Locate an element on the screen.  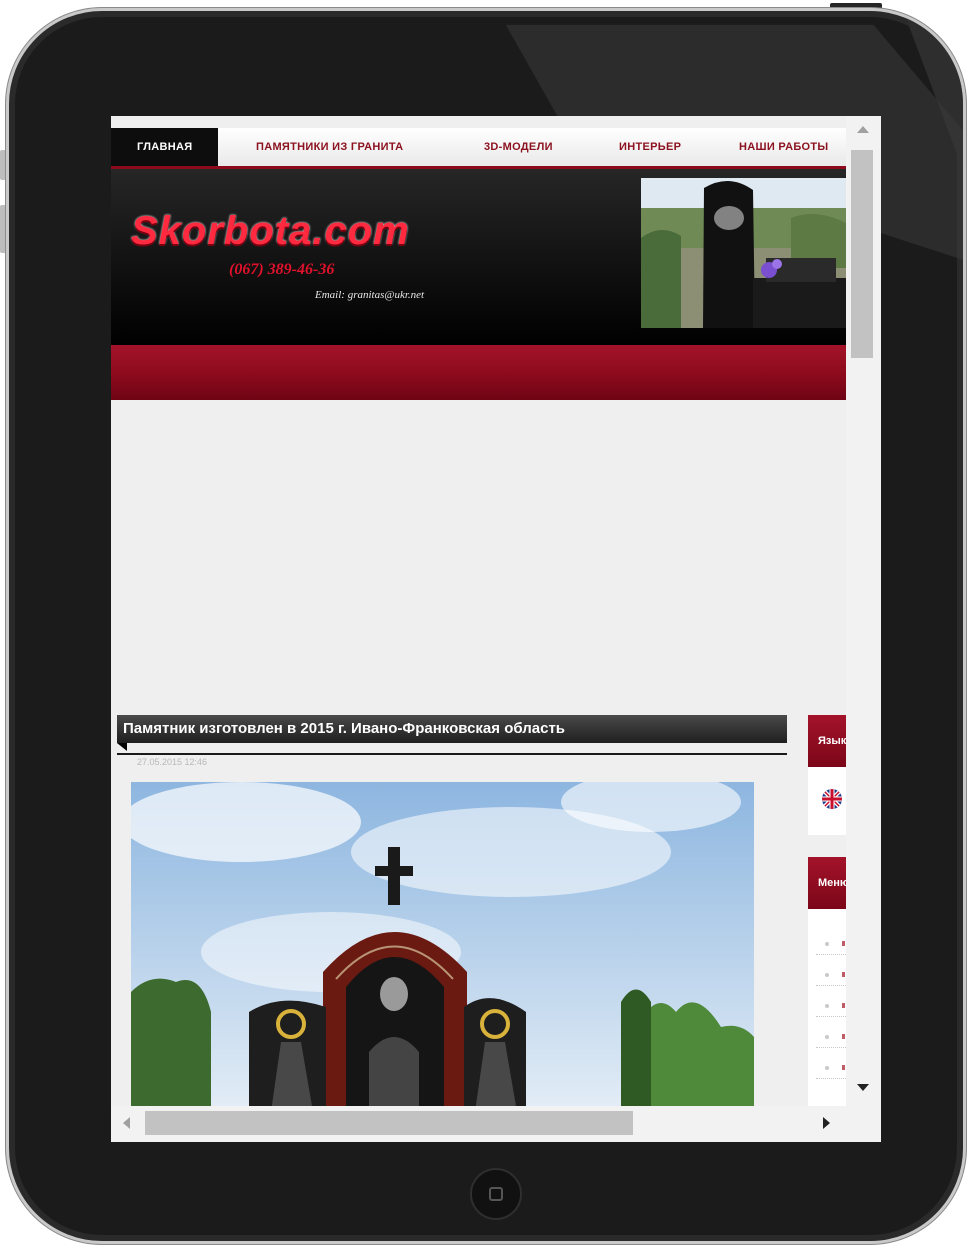
horizontal-scrollbar is located at coordinates (478, 1124).